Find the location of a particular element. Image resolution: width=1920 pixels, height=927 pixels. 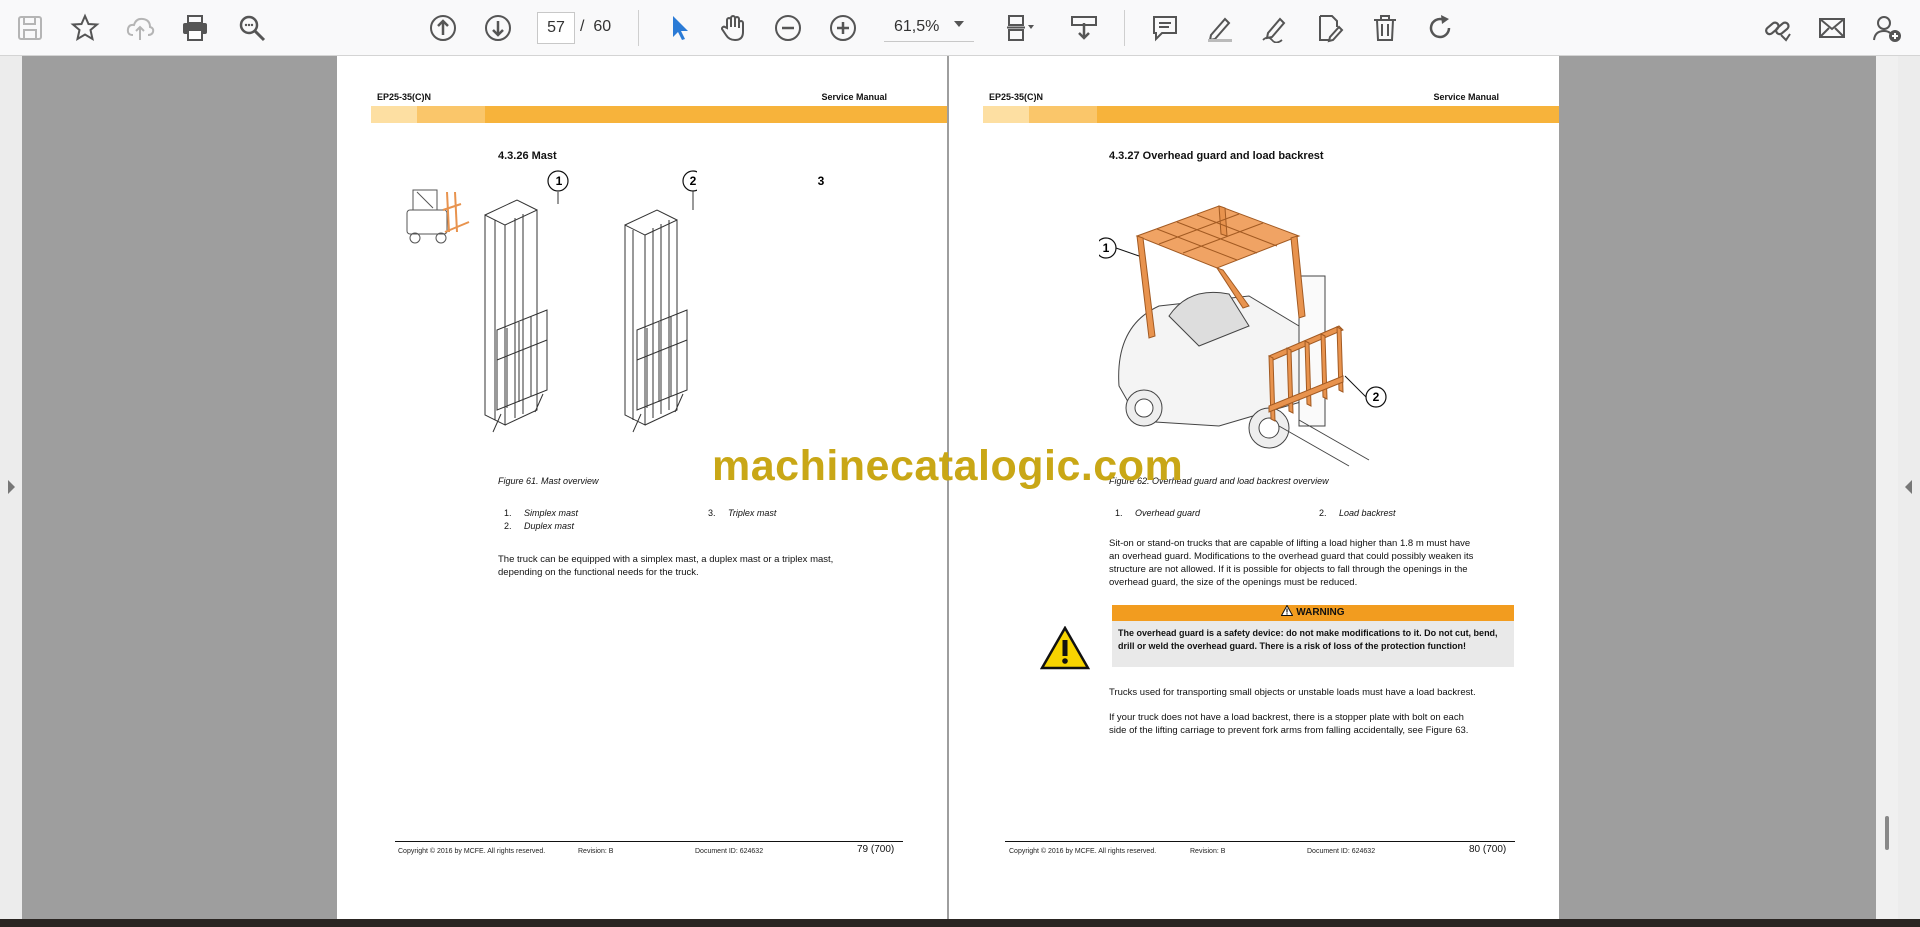

legend-item: 1. Simplex mast is located at coordinates (541, 513).